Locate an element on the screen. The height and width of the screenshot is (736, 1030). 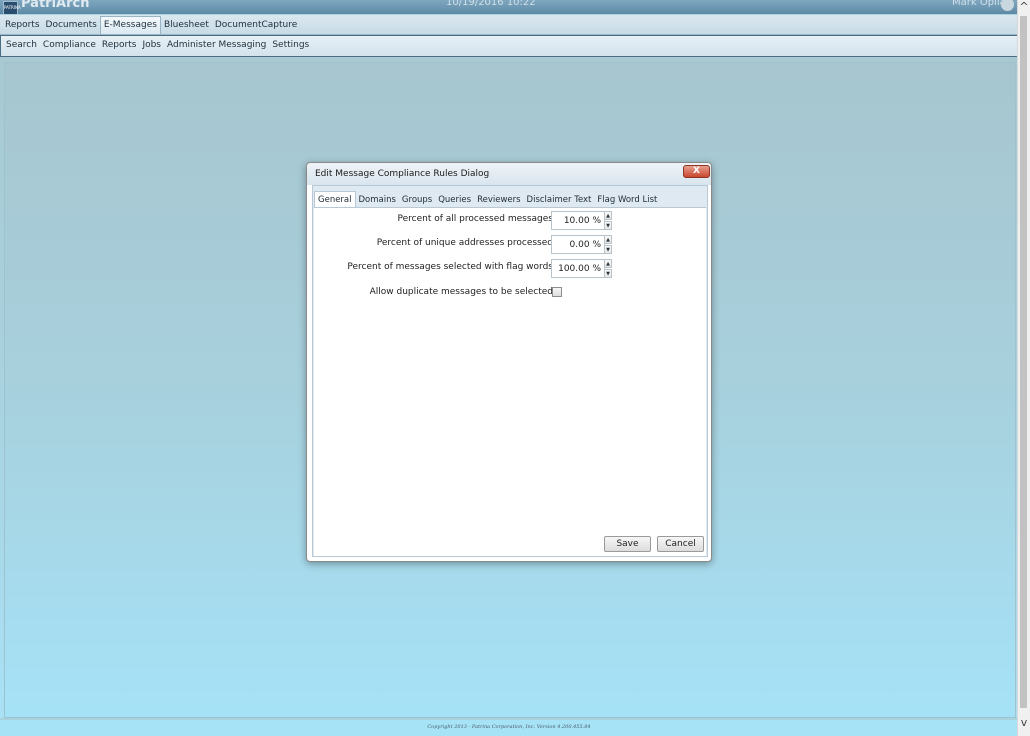
scroll-thumb is located at coordinates (1023, 362).